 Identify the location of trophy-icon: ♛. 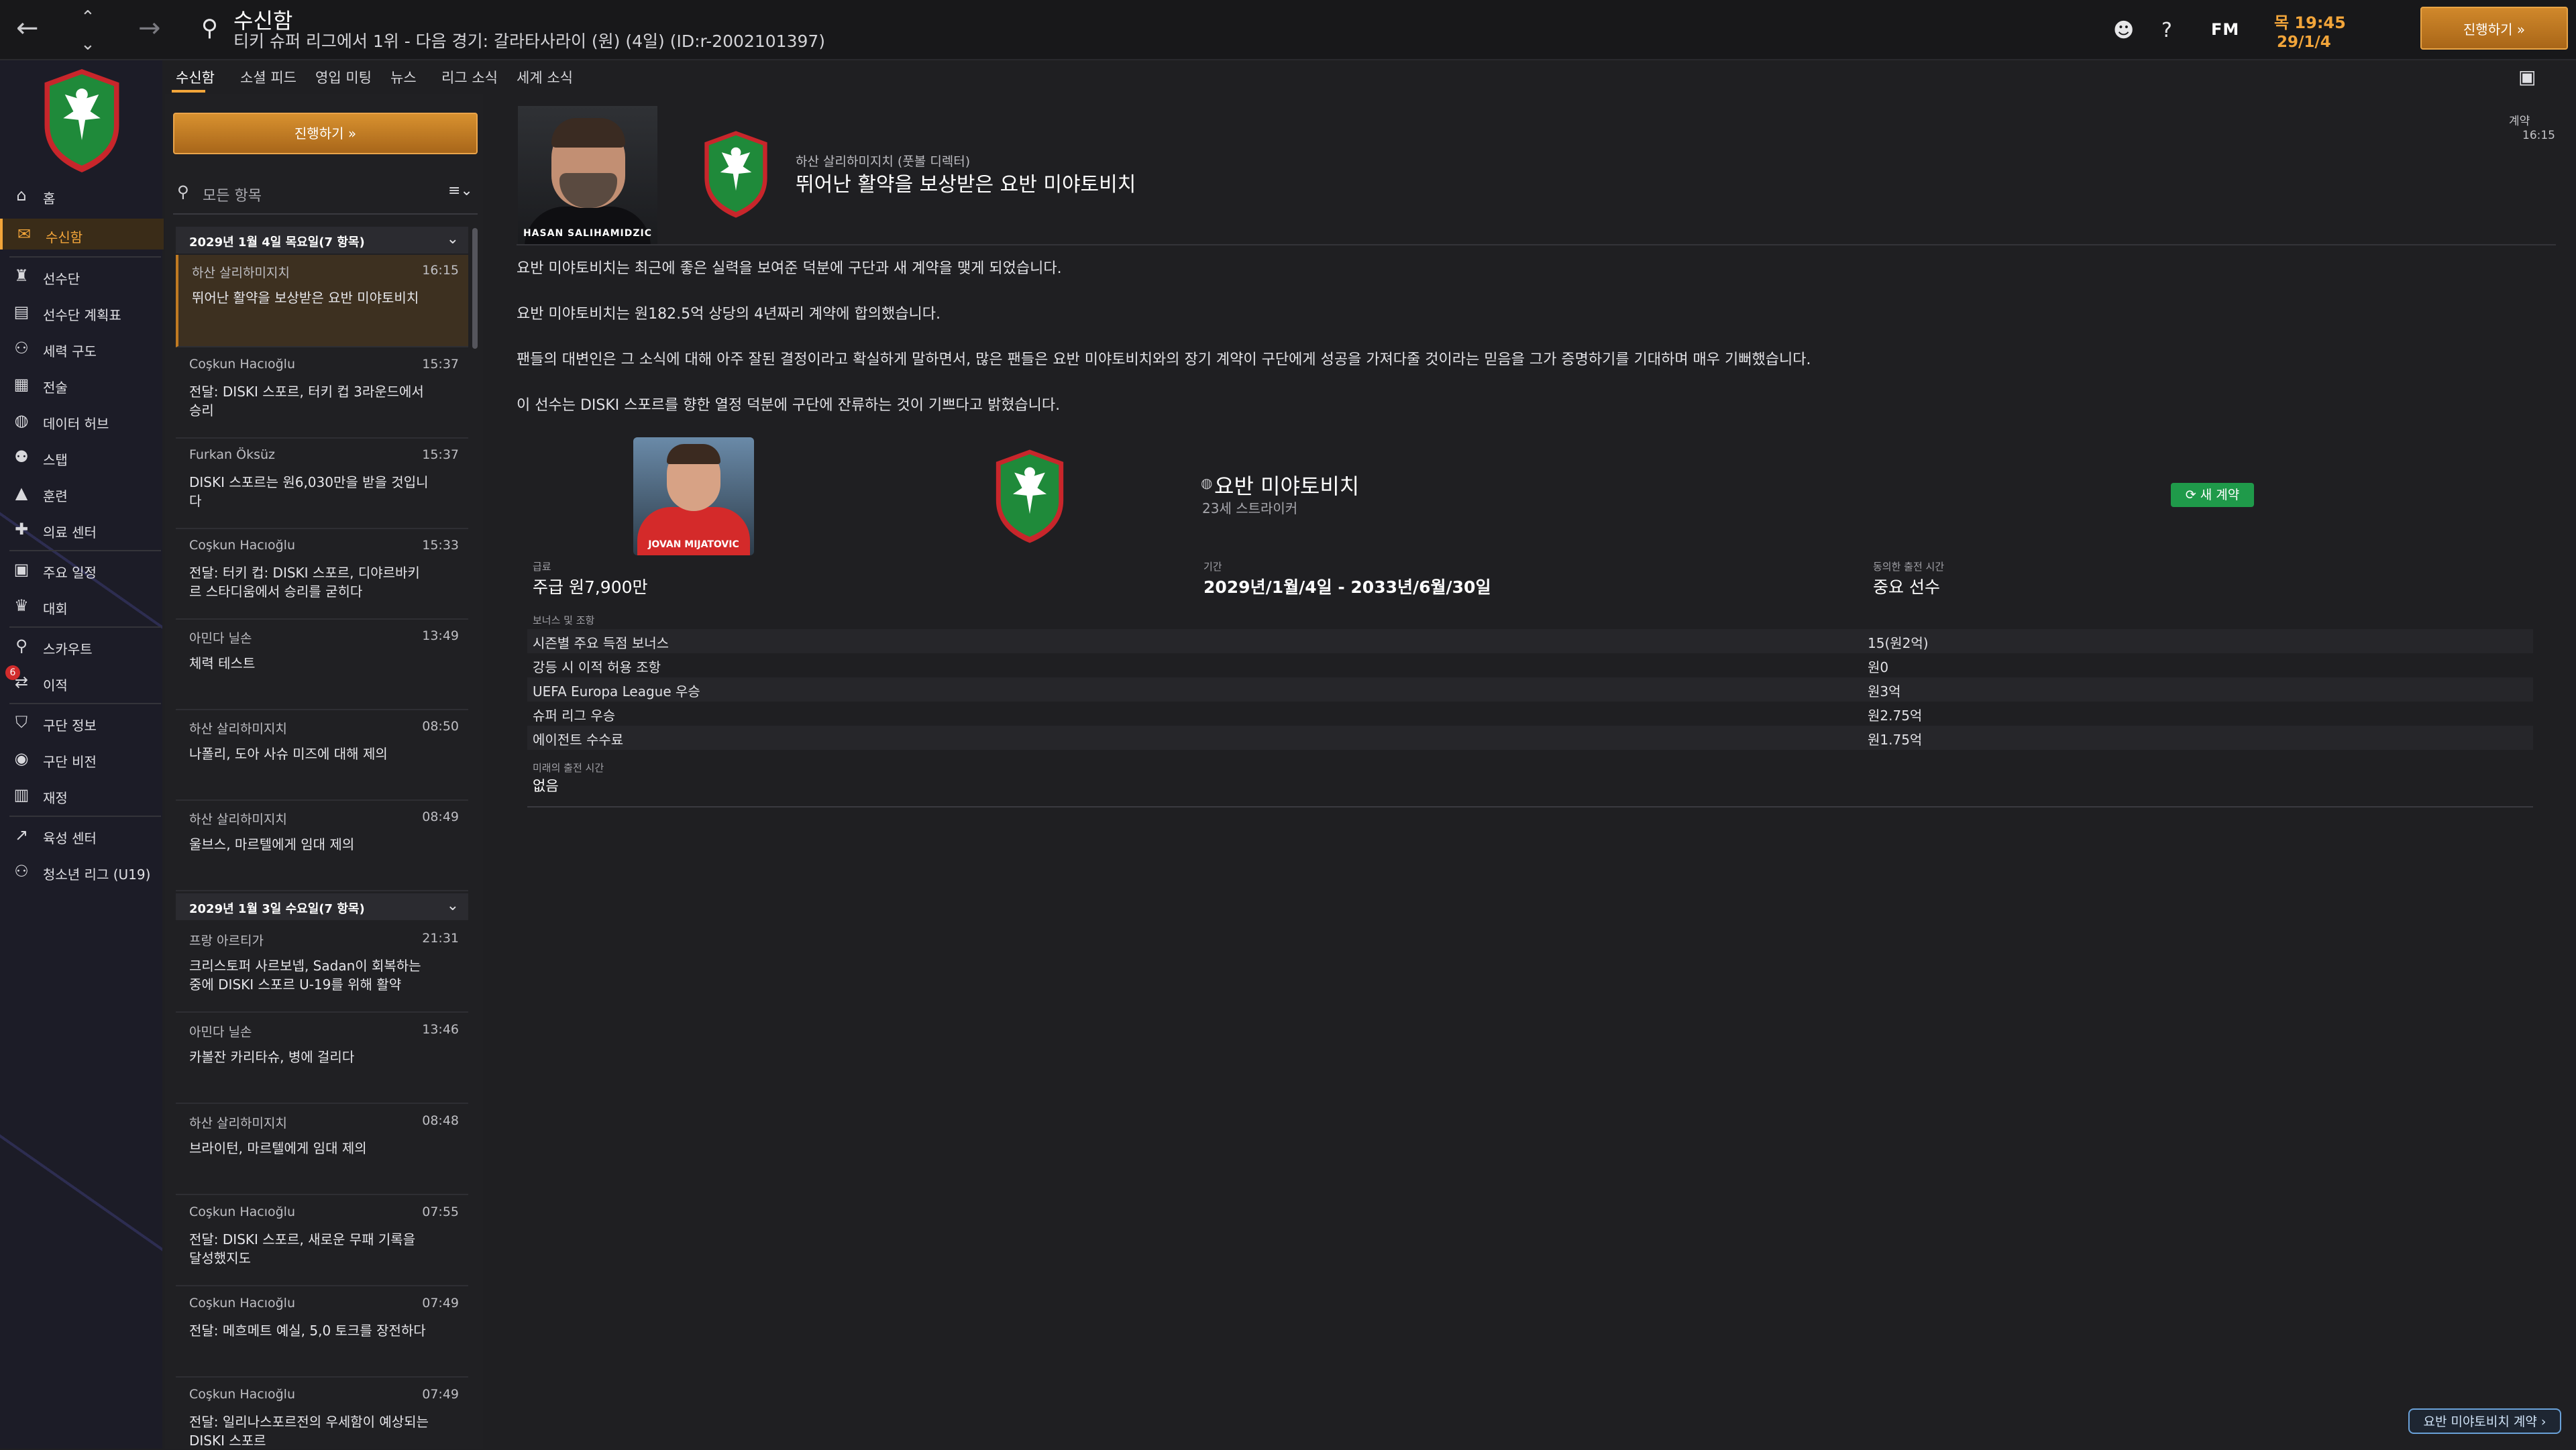
(21, 605).